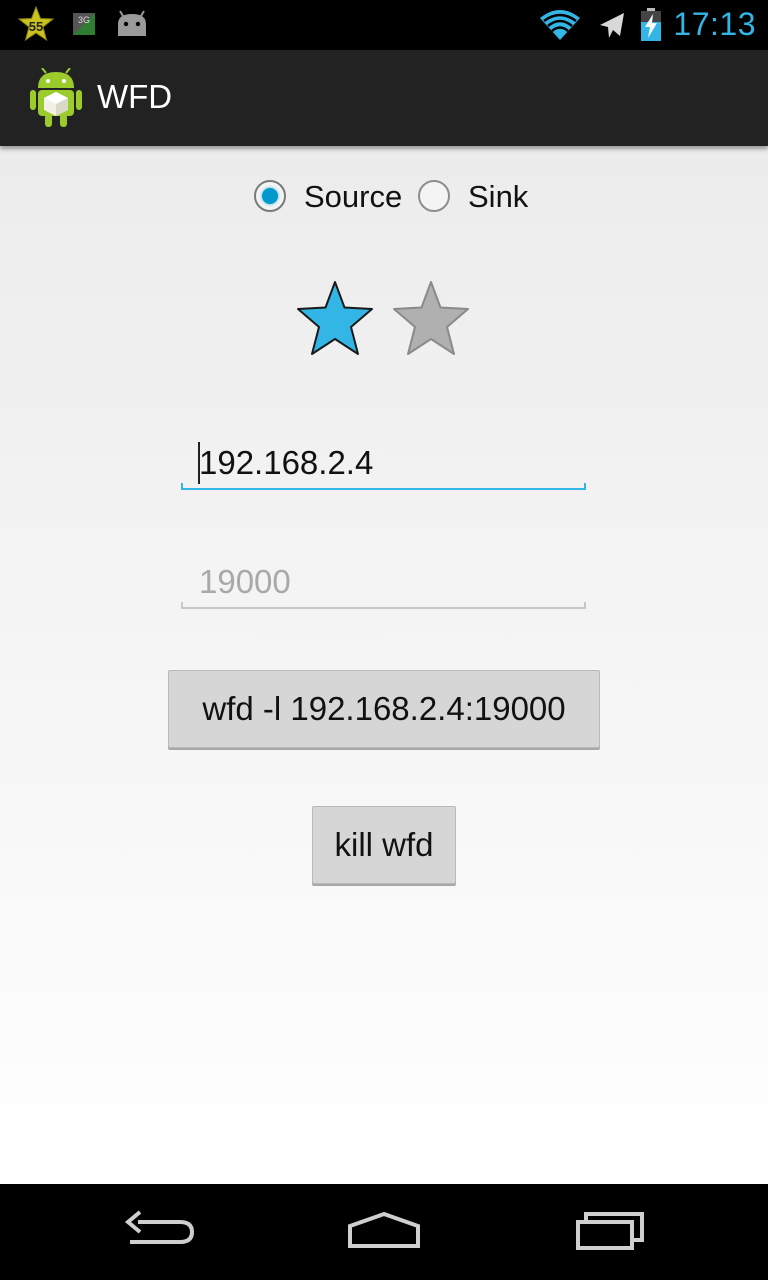 This screenshot has height=1280, width=768. I want to click on android-debug-icon, so click(132, 26).